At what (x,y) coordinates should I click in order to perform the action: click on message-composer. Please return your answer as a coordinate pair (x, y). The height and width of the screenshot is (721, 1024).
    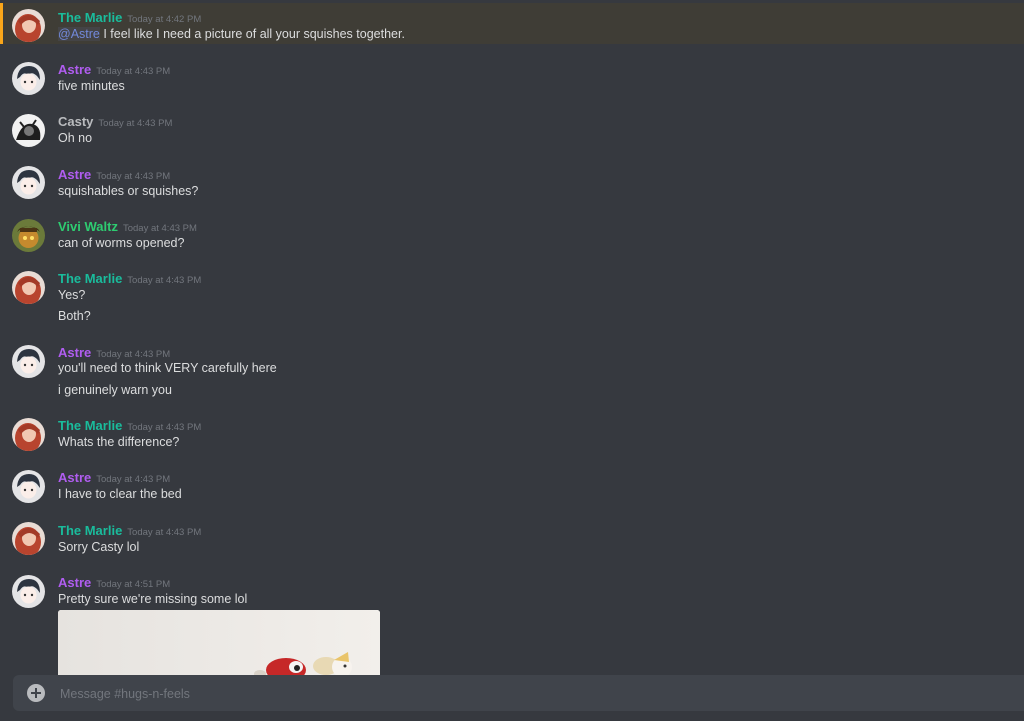
    Looking at the image, I should click on (518, 693).